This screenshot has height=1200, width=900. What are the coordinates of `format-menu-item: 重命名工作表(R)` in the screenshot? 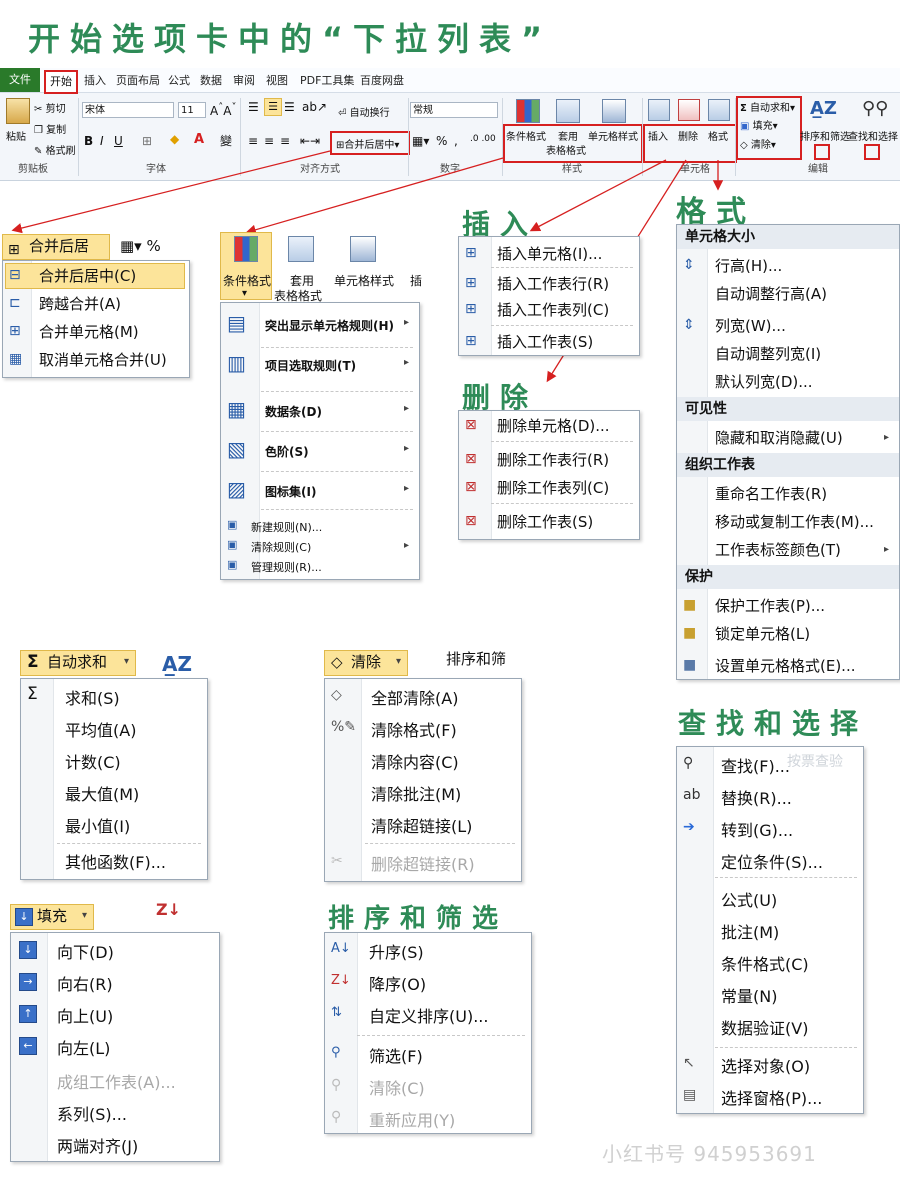 It's located at (788, 495).